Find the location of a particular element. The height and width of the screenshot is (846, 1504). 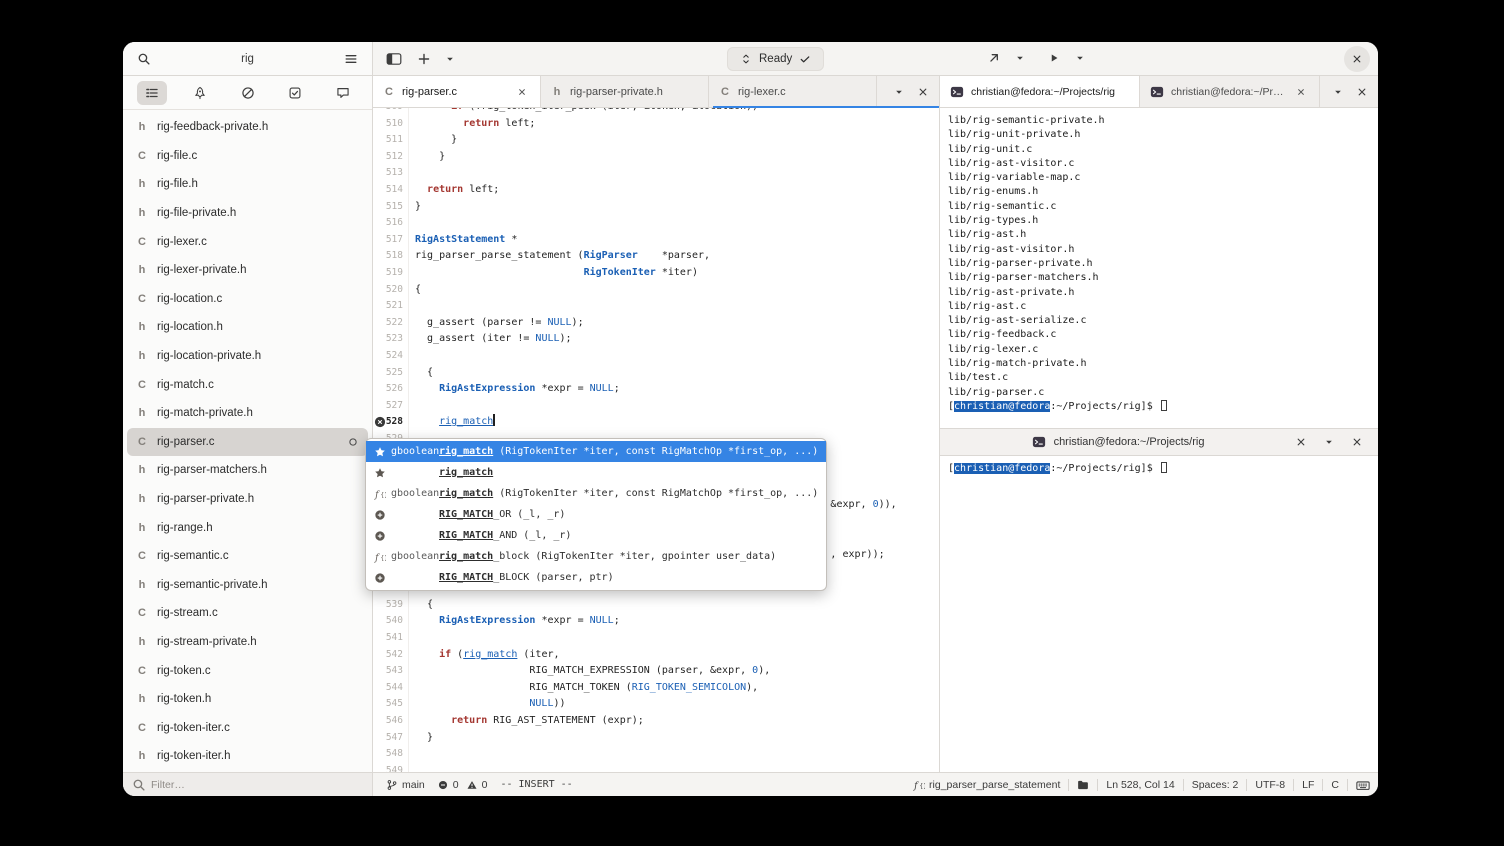

terminal-line: lib/rig-ast-visitor.h is located at coordinates (1011, 249).